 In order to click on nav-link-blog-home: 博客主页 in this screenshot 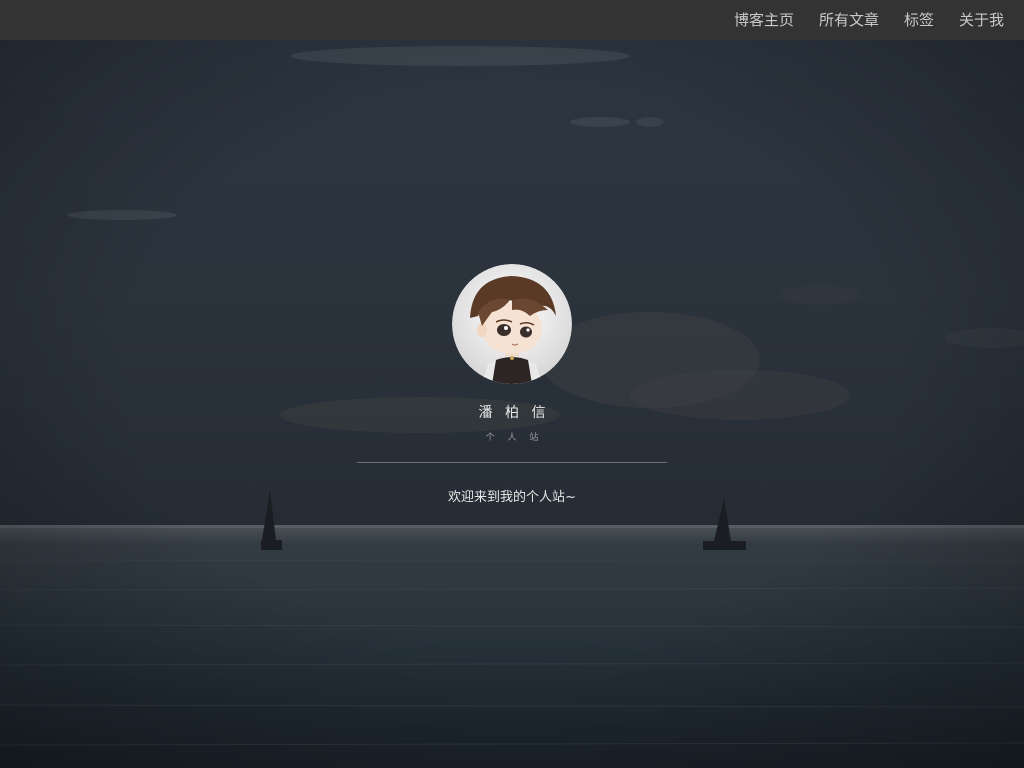, I will do `click(764, 20)`.